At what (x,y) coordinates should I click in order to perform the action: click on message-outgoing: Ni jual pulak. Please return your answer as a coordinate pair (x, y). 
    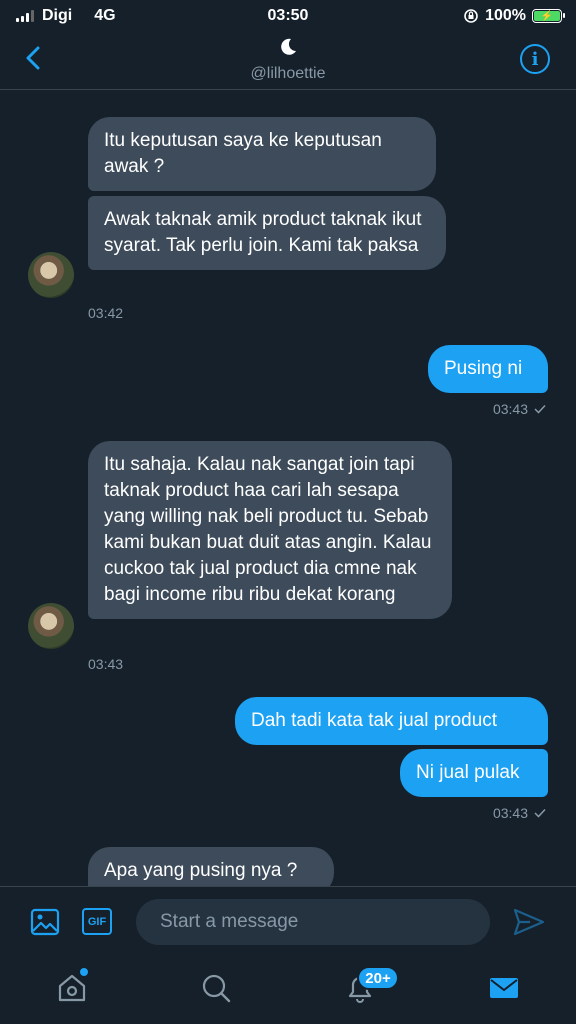
    Looking at the image, I should click on (474, 773).